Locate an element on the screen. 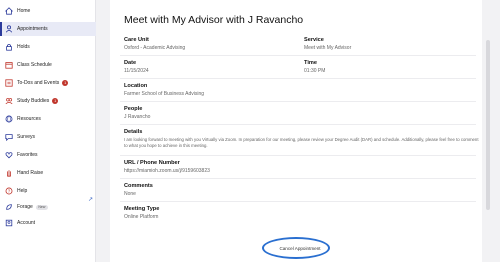 The width and height of the screenshot is (500, 262). heart-icon is located at coordinates (9, 155).